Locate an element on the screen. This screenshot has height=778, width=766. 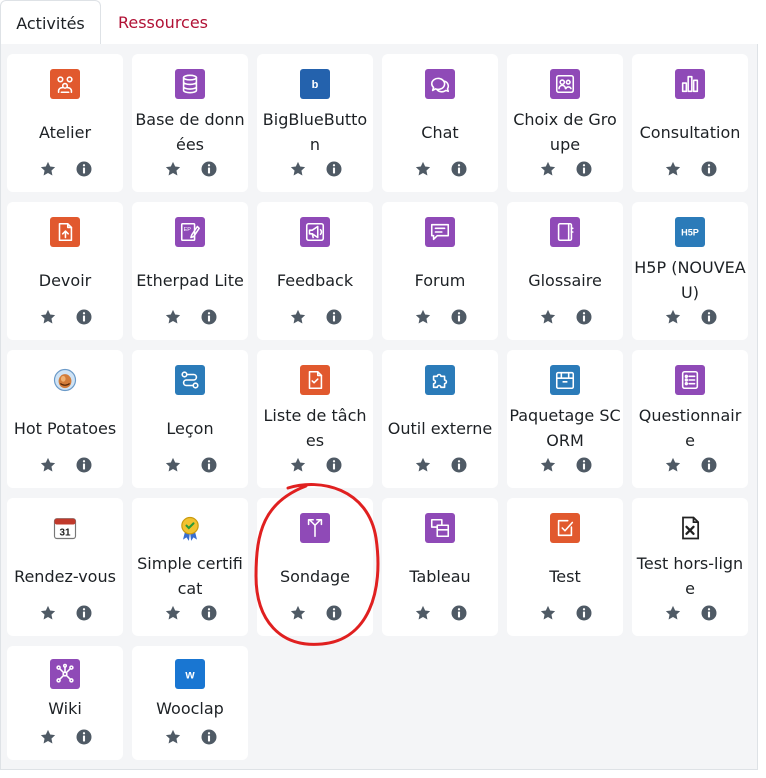
tab-activities: Activités is located at coordinates (50, 22).